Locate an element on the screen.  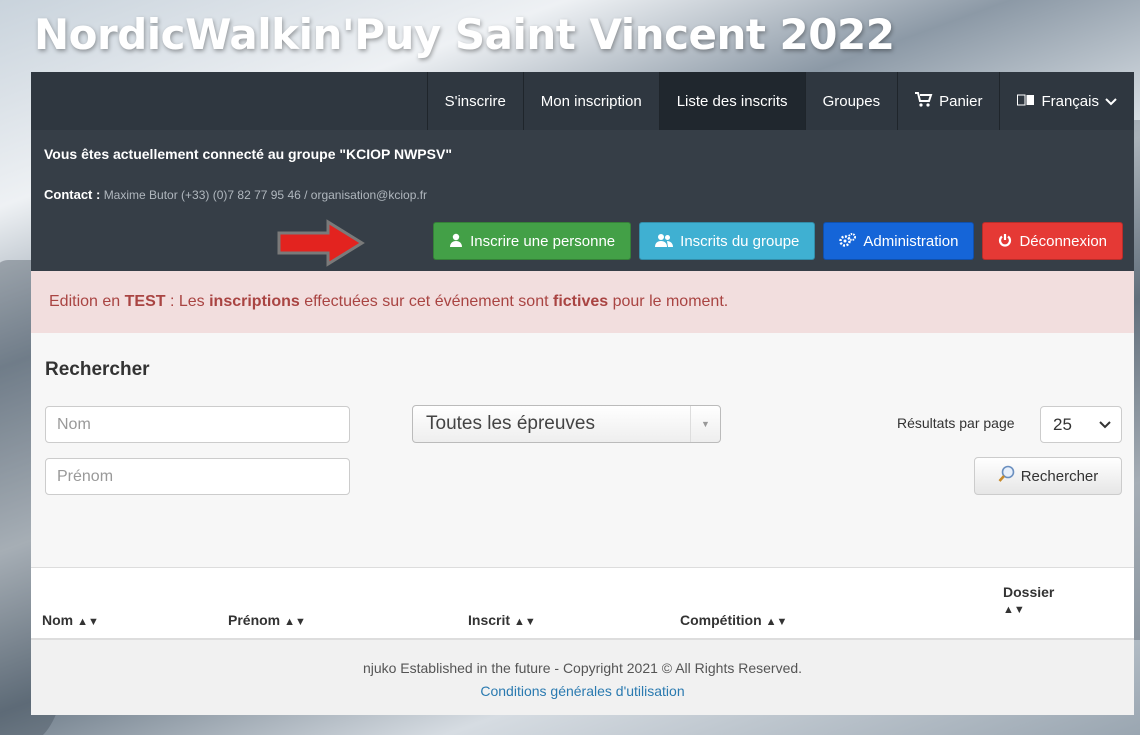
column-header-dossier: Dossier ▲▼ is located at coordinates (1028, 600).